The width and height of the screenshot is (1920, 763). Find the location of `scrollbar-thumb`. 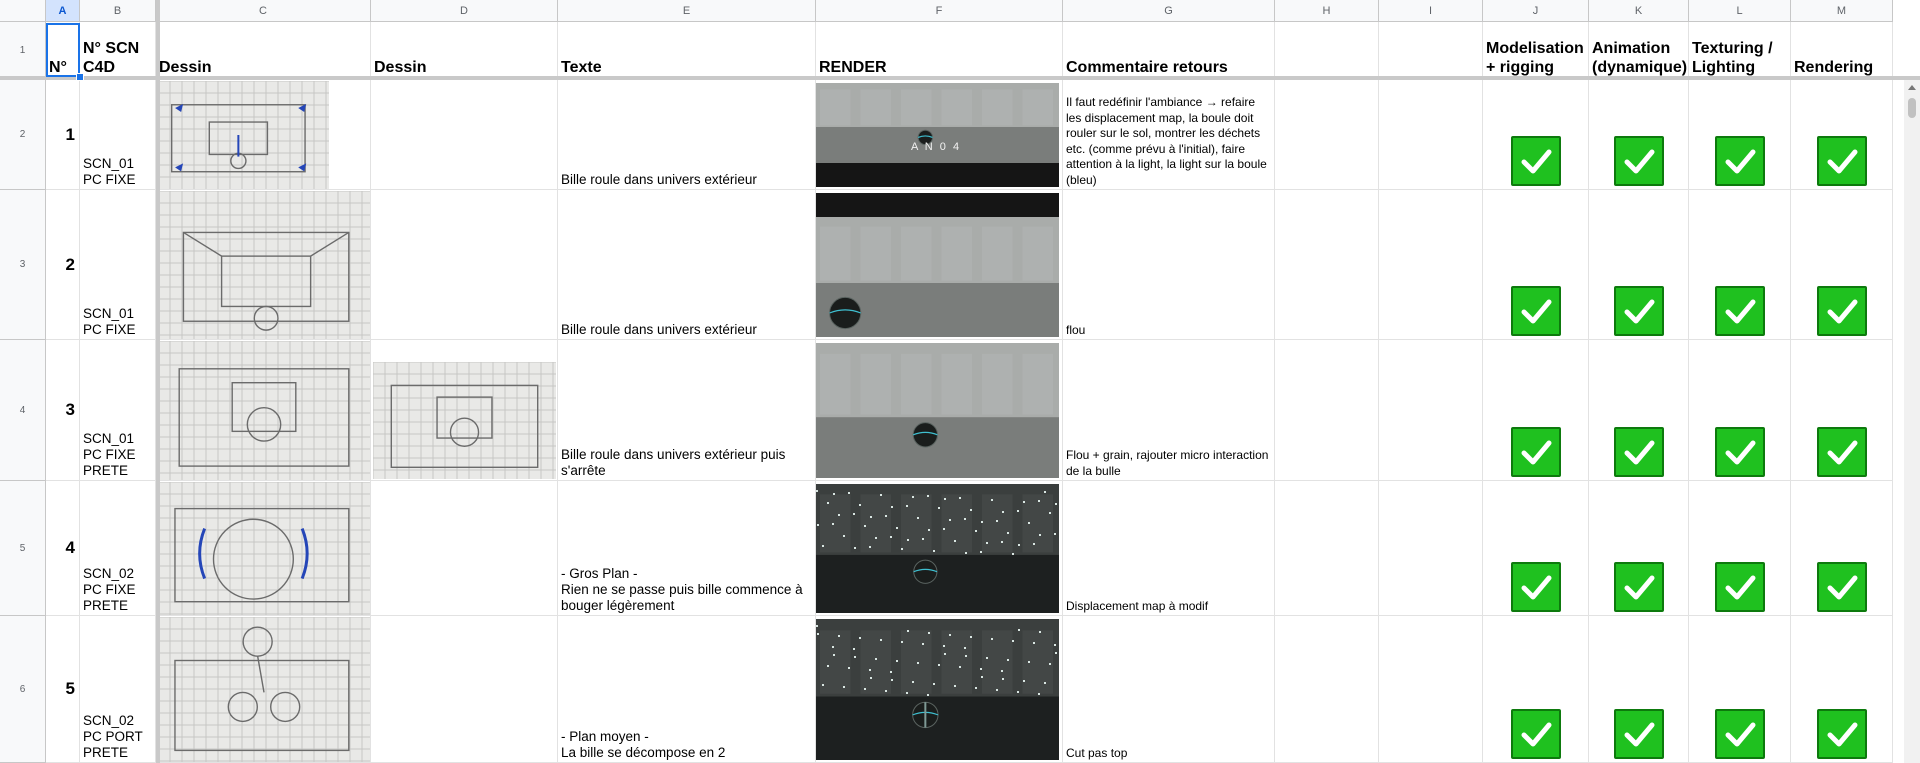

scrollbar-thumb is located at coordinates (1912, 108).